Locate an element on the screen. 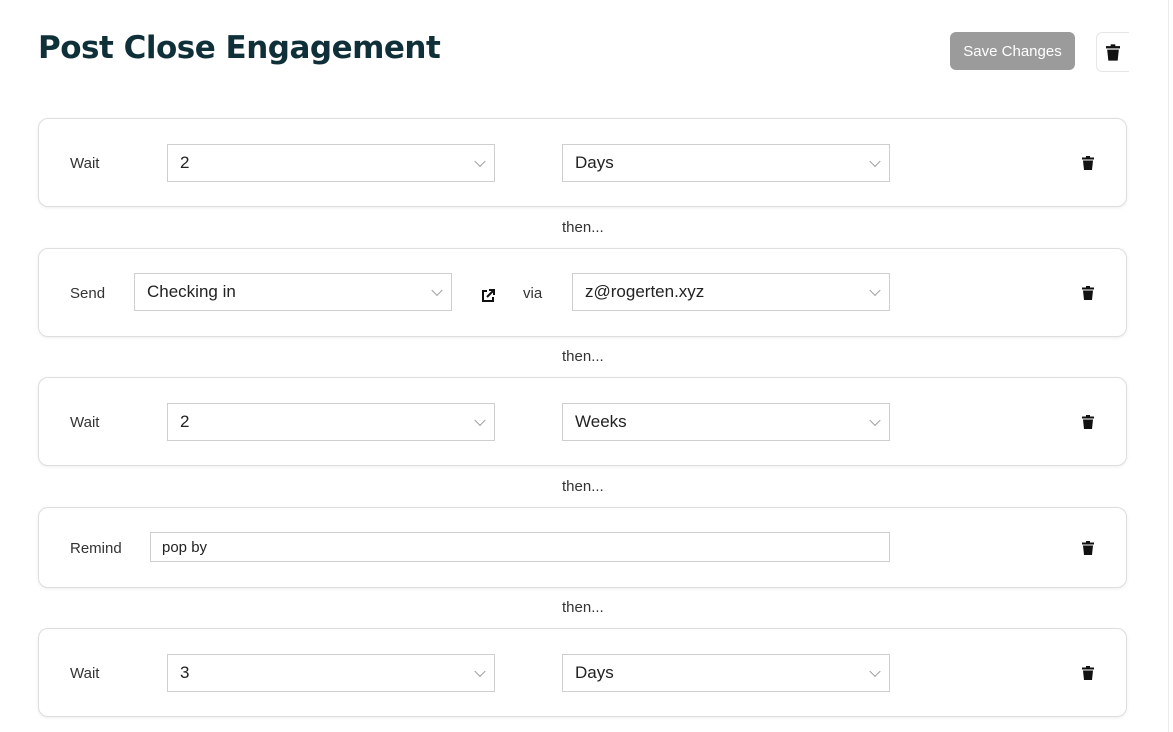 The width and height of the screenshot is (1173, 732). wait-unit-select: Weeks is located at coordinates (726, 422).